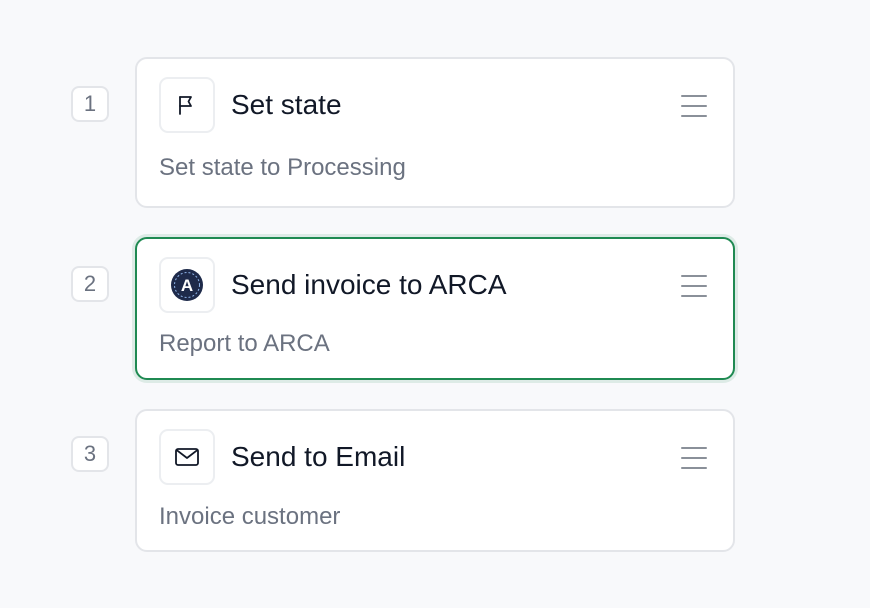 This screenshot has width=870, height=608. What do you see at coordinates (90, 284) in the screenshot?
I see `step-number: 2` at bounding box center [90, 284].